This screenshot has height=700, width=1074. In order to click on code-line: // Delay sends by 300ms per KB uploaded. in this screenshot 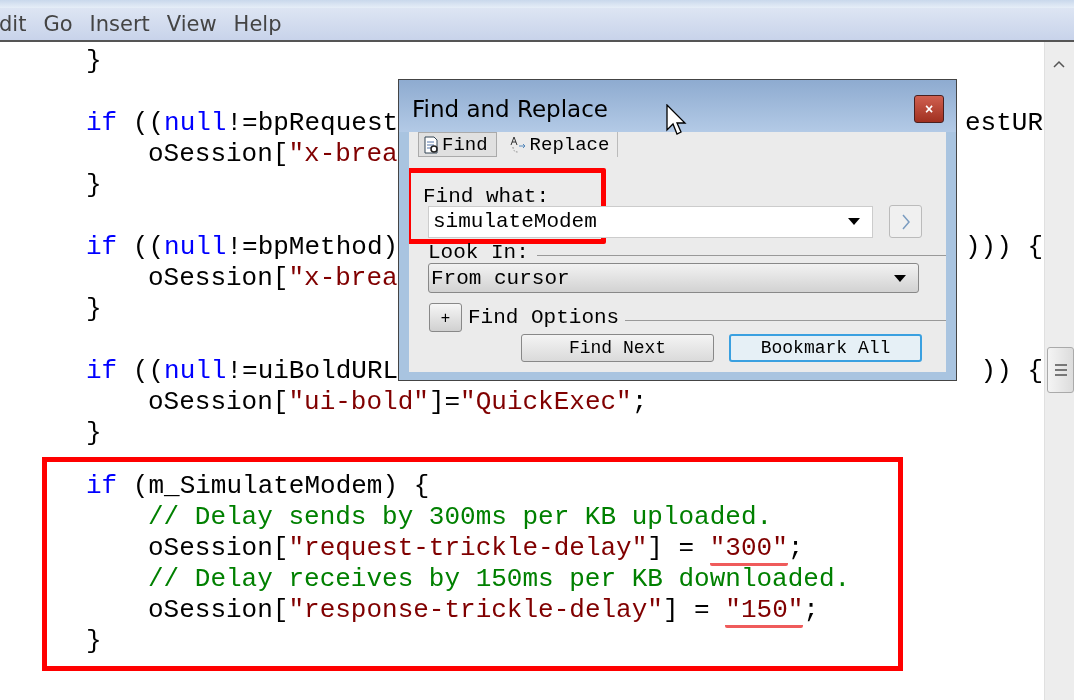, I will do `click(460, 517)`.